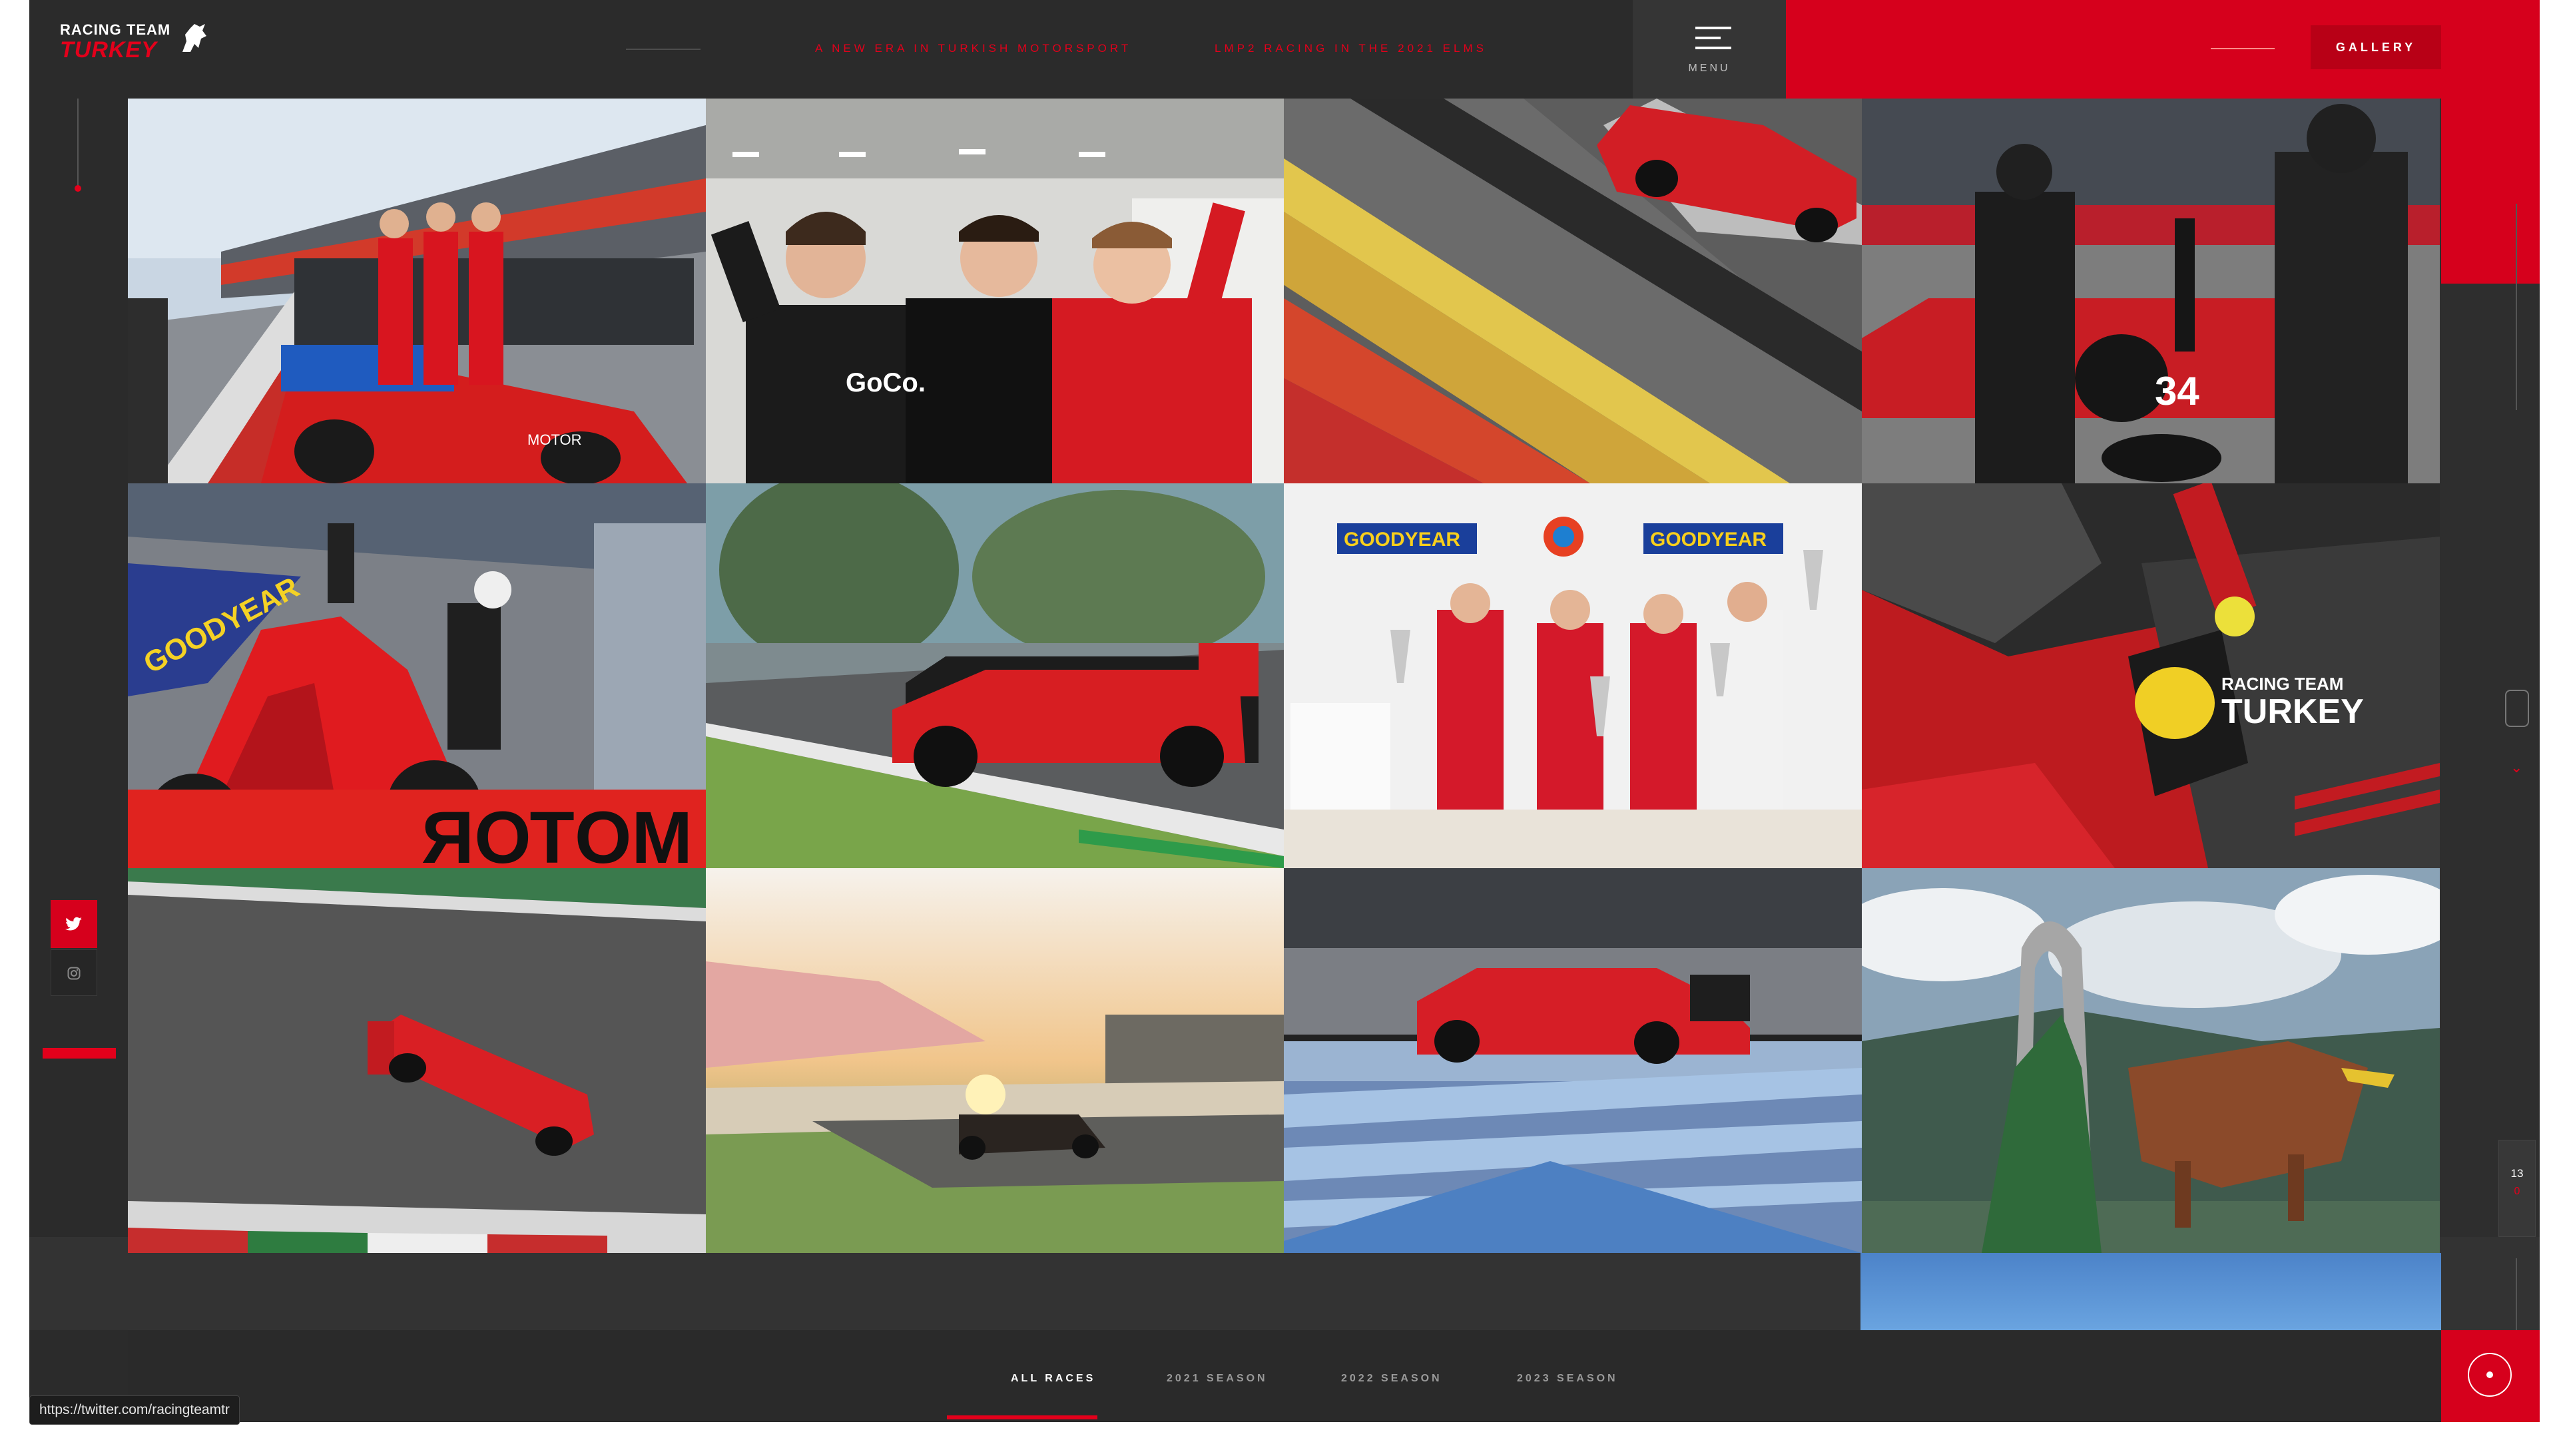  Describe the element at coordinates (194, 38) in the screenshot. I see `horse-icon` at that location.